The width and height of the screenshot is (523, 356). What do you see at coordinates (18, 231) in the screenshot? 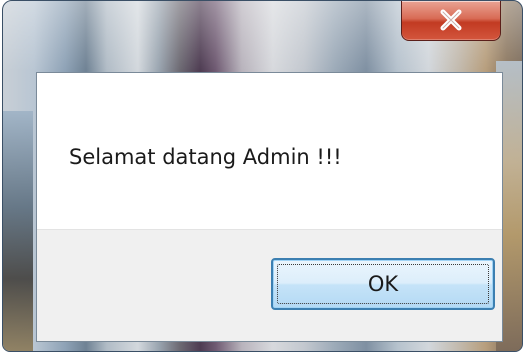
I see `window-frame-left` at bounding box center [18, 231].